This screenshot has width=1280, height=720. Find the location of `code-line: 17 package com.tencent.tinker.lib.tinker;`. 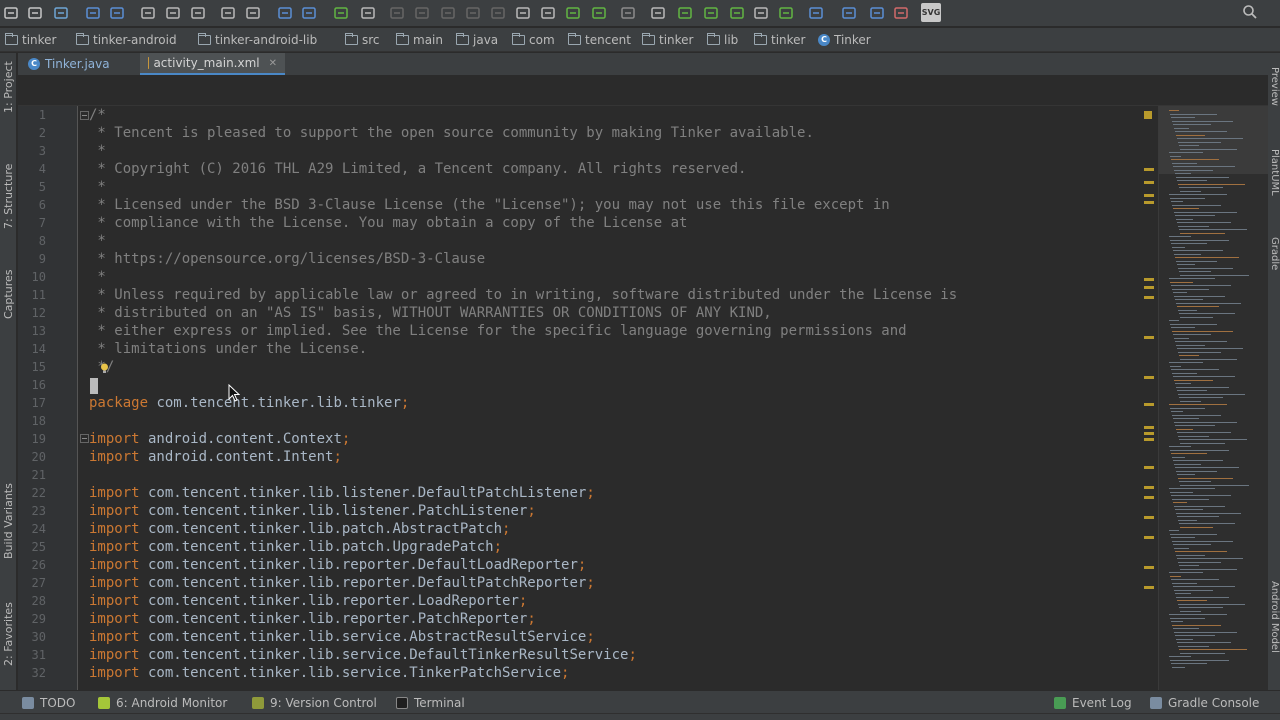

code-line: 17 package com.tencent.tinker.lib.tinker; is located at coordinates (578, 403).